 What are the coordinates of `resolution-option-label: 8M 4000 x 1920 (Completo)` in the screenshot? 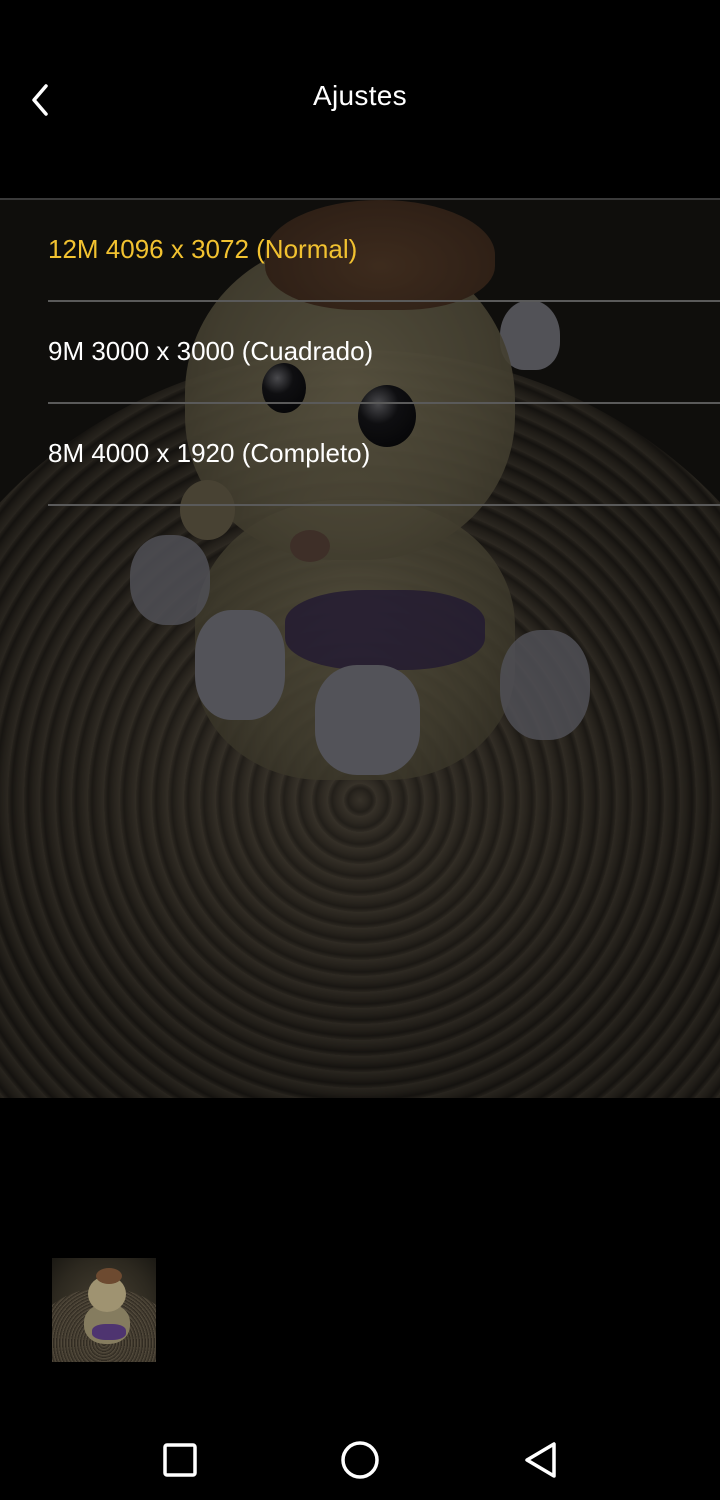 It's located at (209, 453).